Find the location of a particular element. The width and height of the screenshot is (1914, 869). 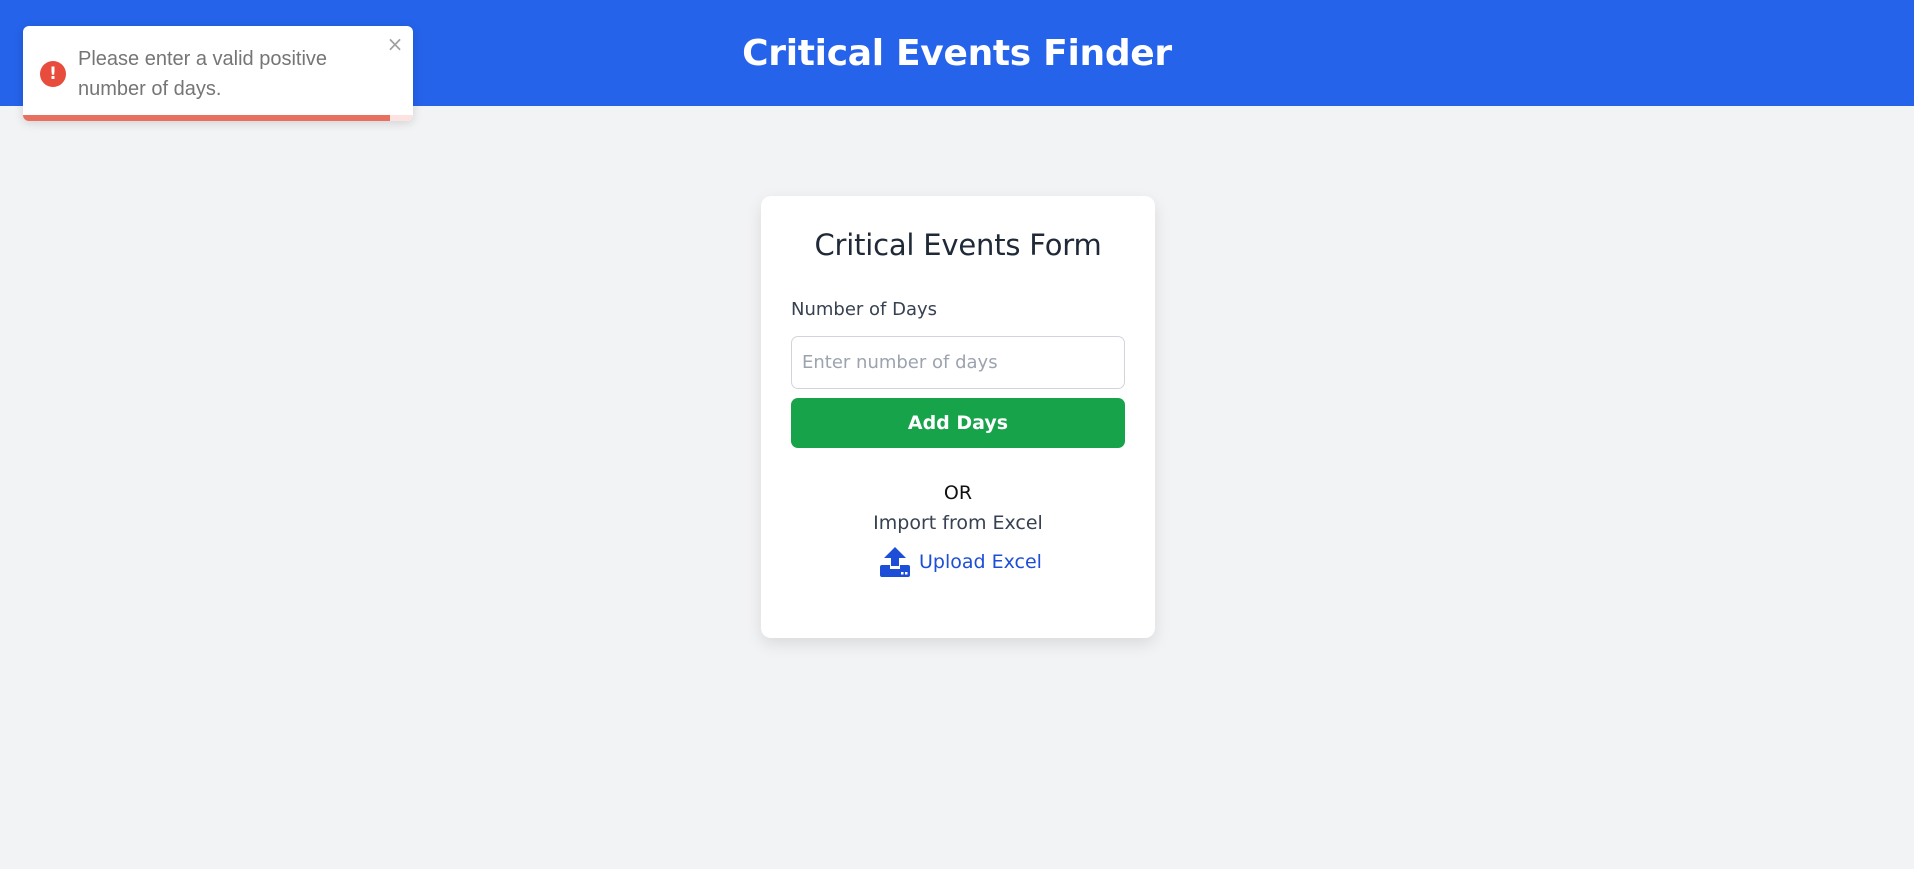

form-title: Critical Events Form is located at coordinates (958, 245).